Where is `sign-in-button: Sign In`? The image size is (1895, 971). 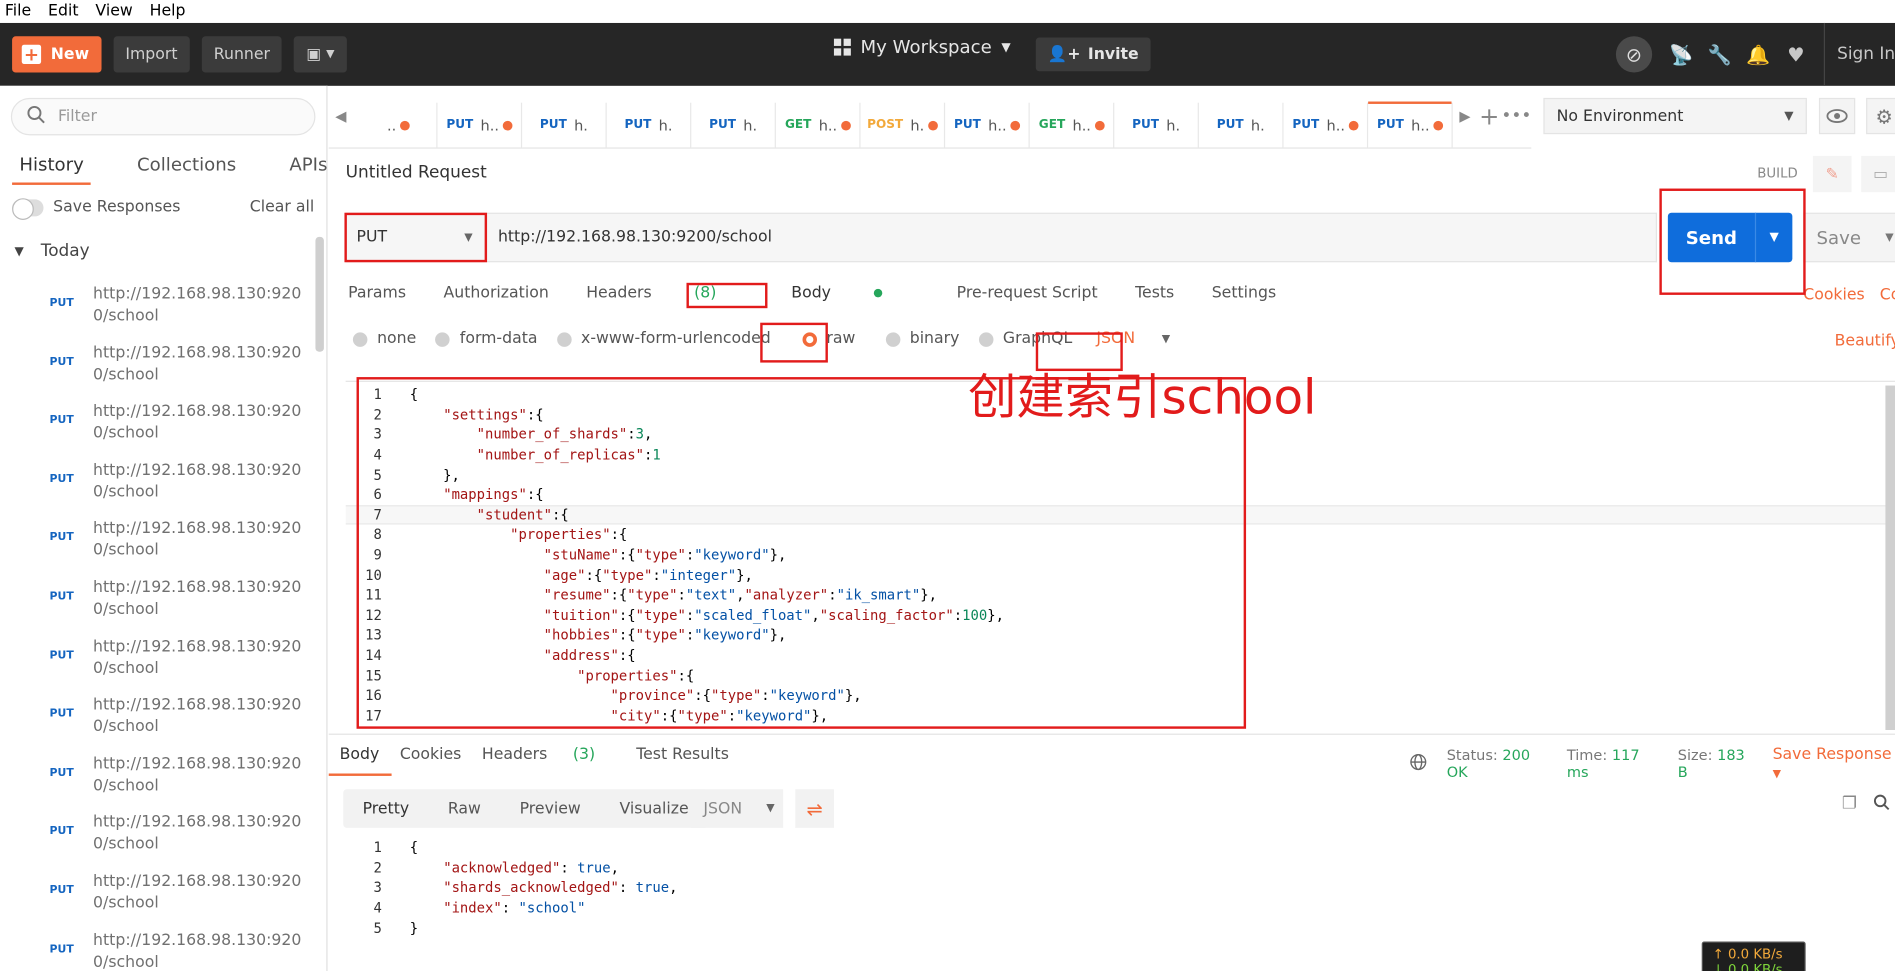
sign-in-button: Sign In is located at coordinates (1859, 54).